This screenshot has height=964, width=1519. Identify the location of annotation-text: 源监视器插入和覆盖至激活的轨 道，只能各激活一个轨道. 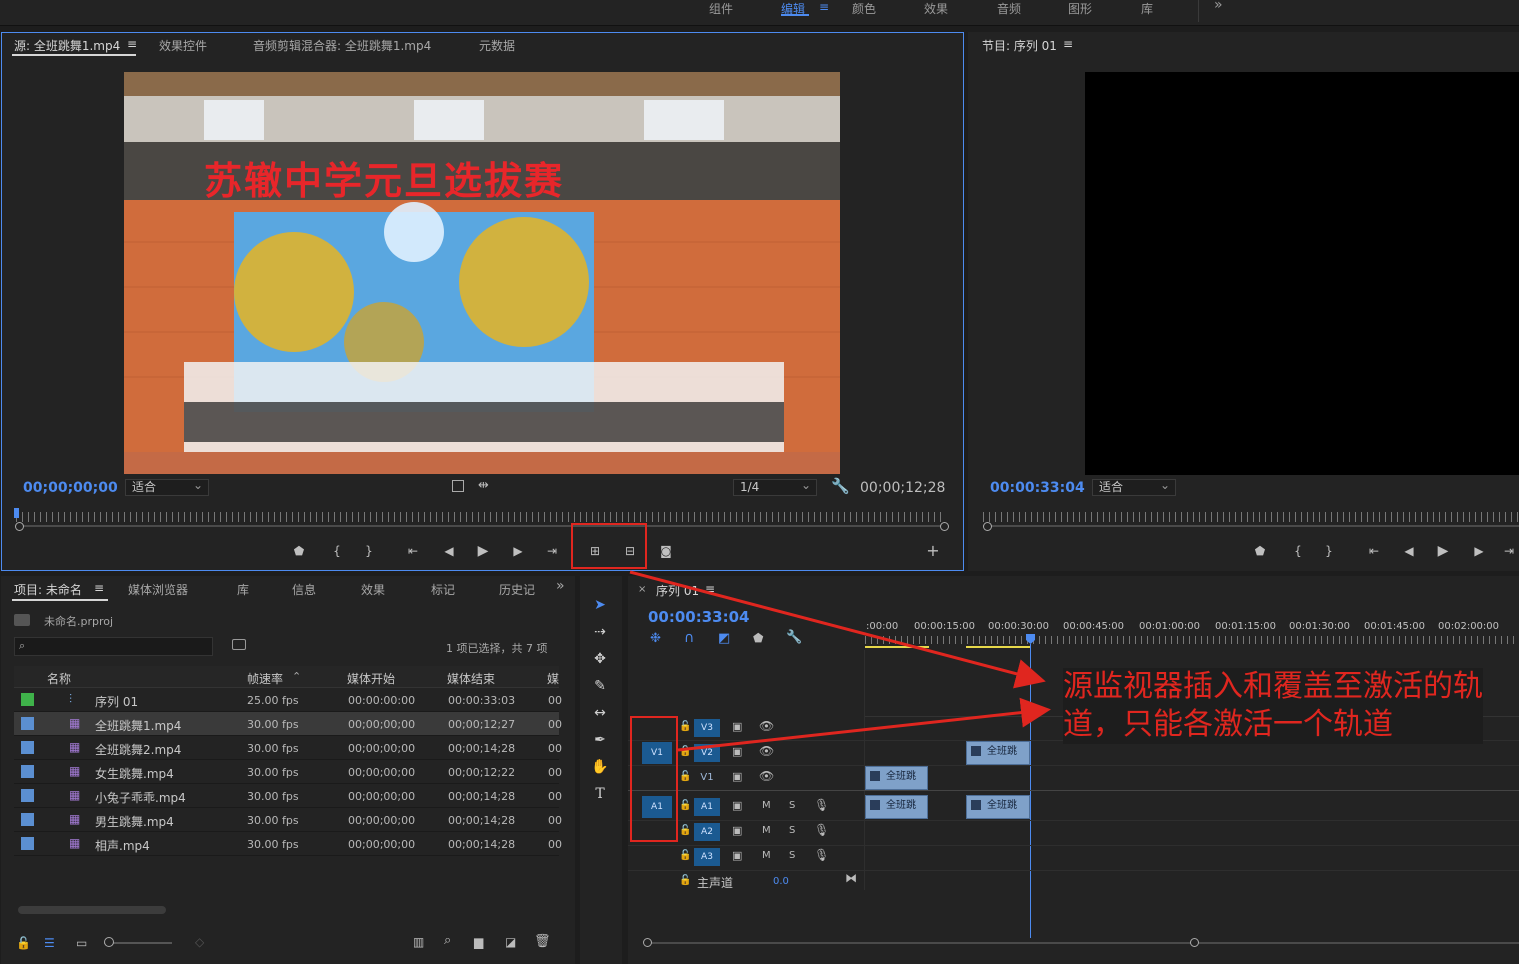
(1273, 706).